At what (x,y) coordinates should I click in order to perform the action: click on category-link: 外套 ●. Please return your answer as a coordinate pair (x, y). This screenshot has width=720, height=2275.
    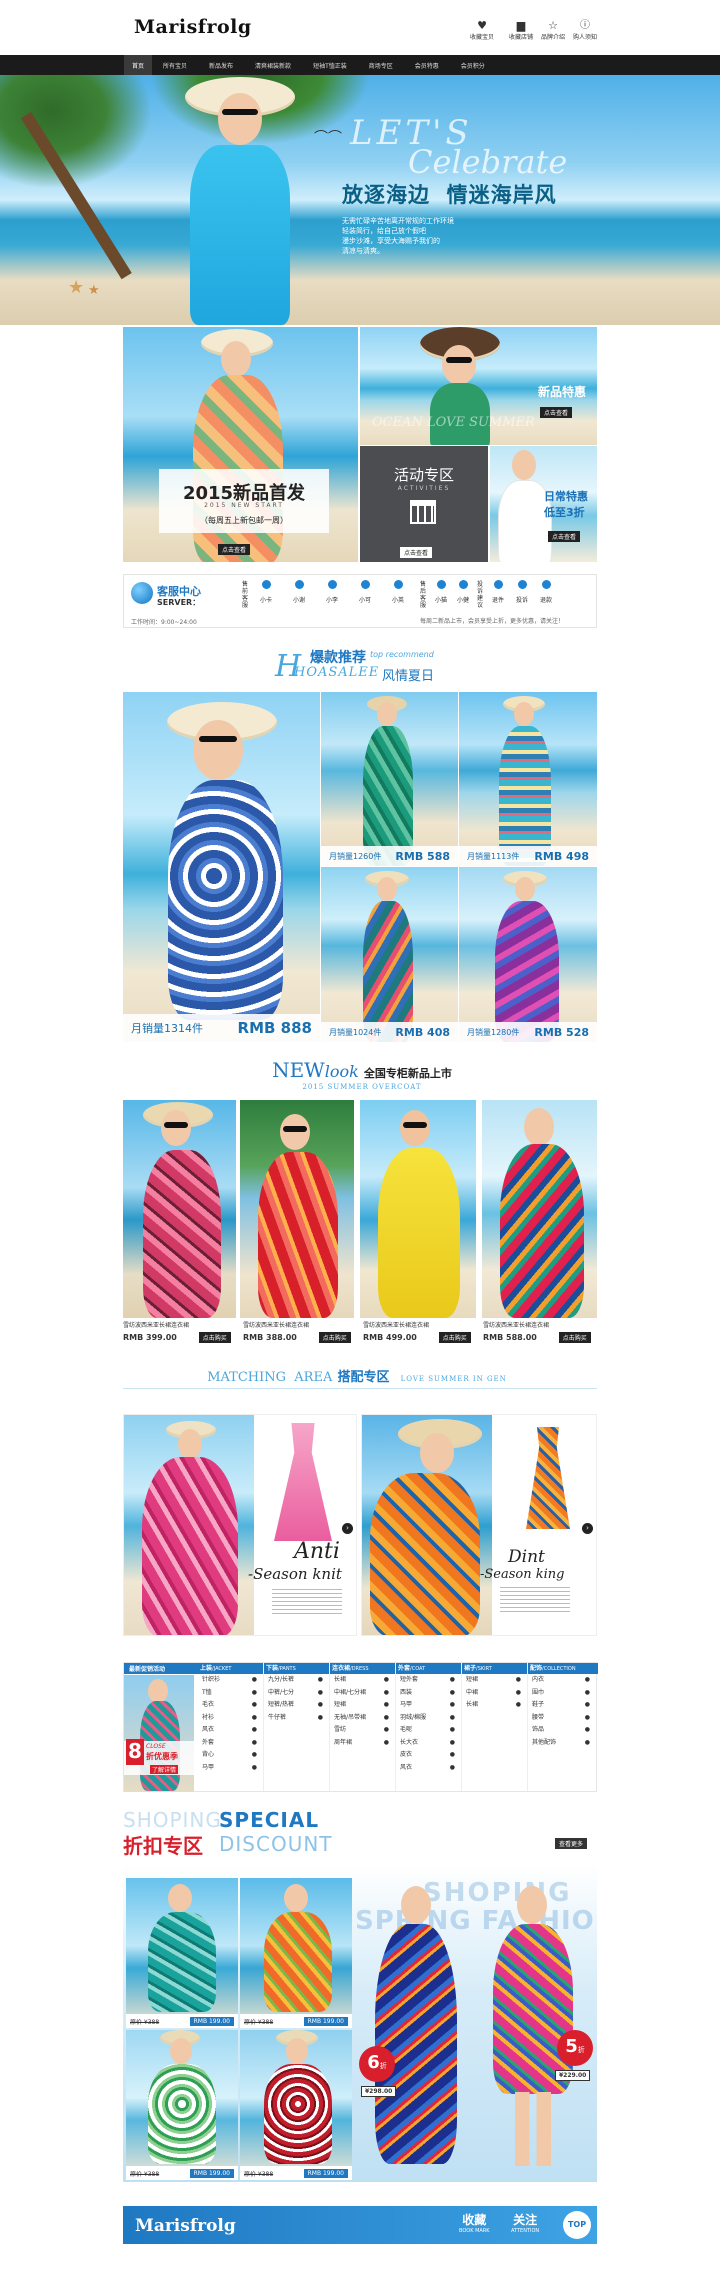
    Looking at the image, I should click on (232, 1743).